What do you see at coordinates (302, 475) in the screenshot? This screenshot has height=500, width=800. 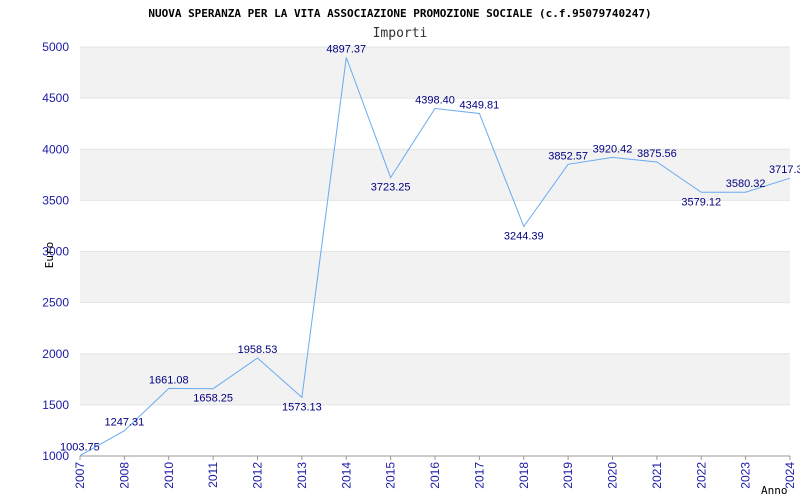 I see `x-tick-label: 2013` at bounding box center [302, 475].